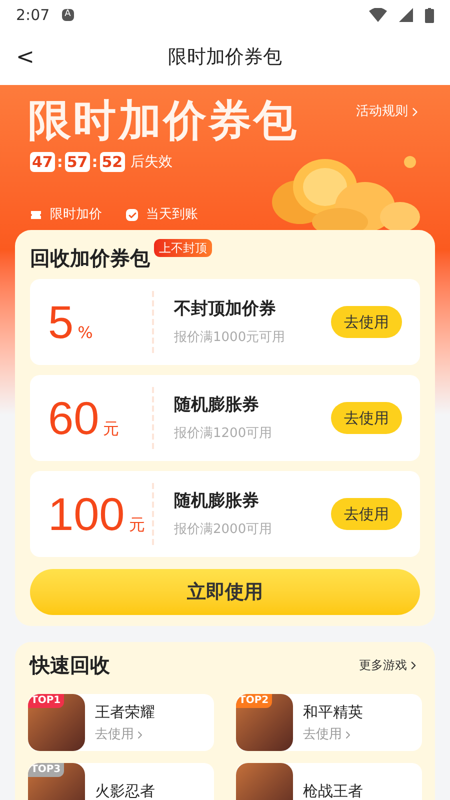  Describe the element at coordinates (254, 701) in the screenshot. I see `rank-badge: TOP2` at that location.